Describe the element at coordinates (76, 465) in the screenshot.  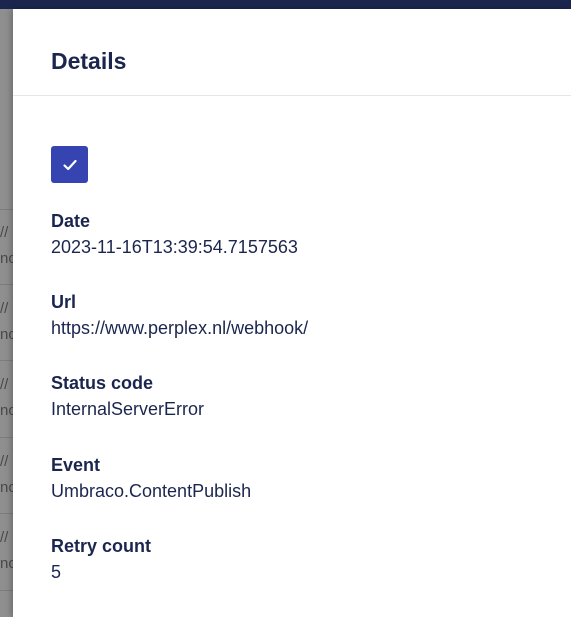
I see `field-label: Event` at that location.